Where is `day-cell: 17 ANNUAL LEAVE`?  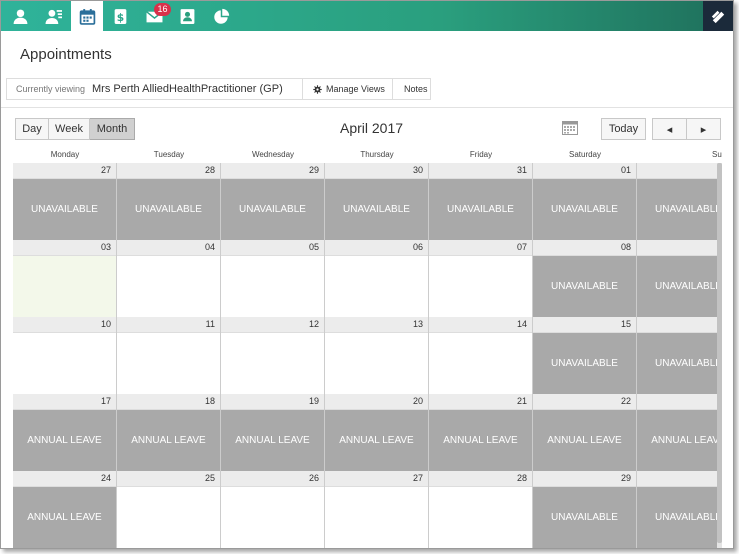 day-cell: 17 ANNUAL LEAVE is located at coordinates (65, 432).